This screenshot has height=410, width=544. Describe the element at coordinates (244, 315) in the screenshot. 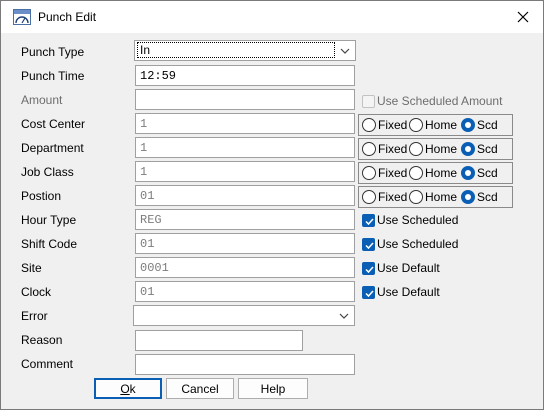

I see `error-select` at that location.